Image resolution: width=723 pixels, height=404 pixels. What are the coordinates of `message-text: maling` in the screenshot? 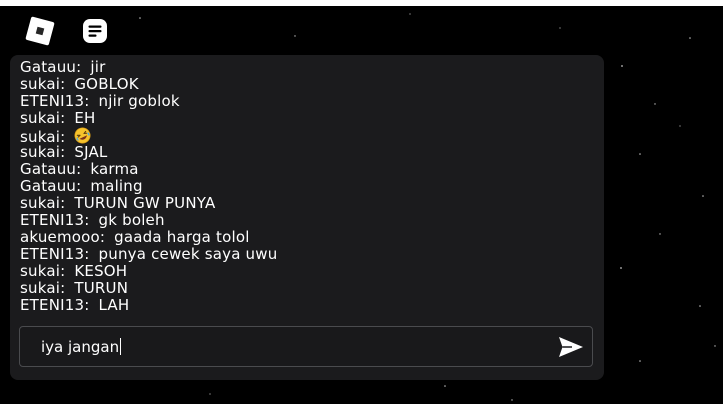 It's located at (116, 186).